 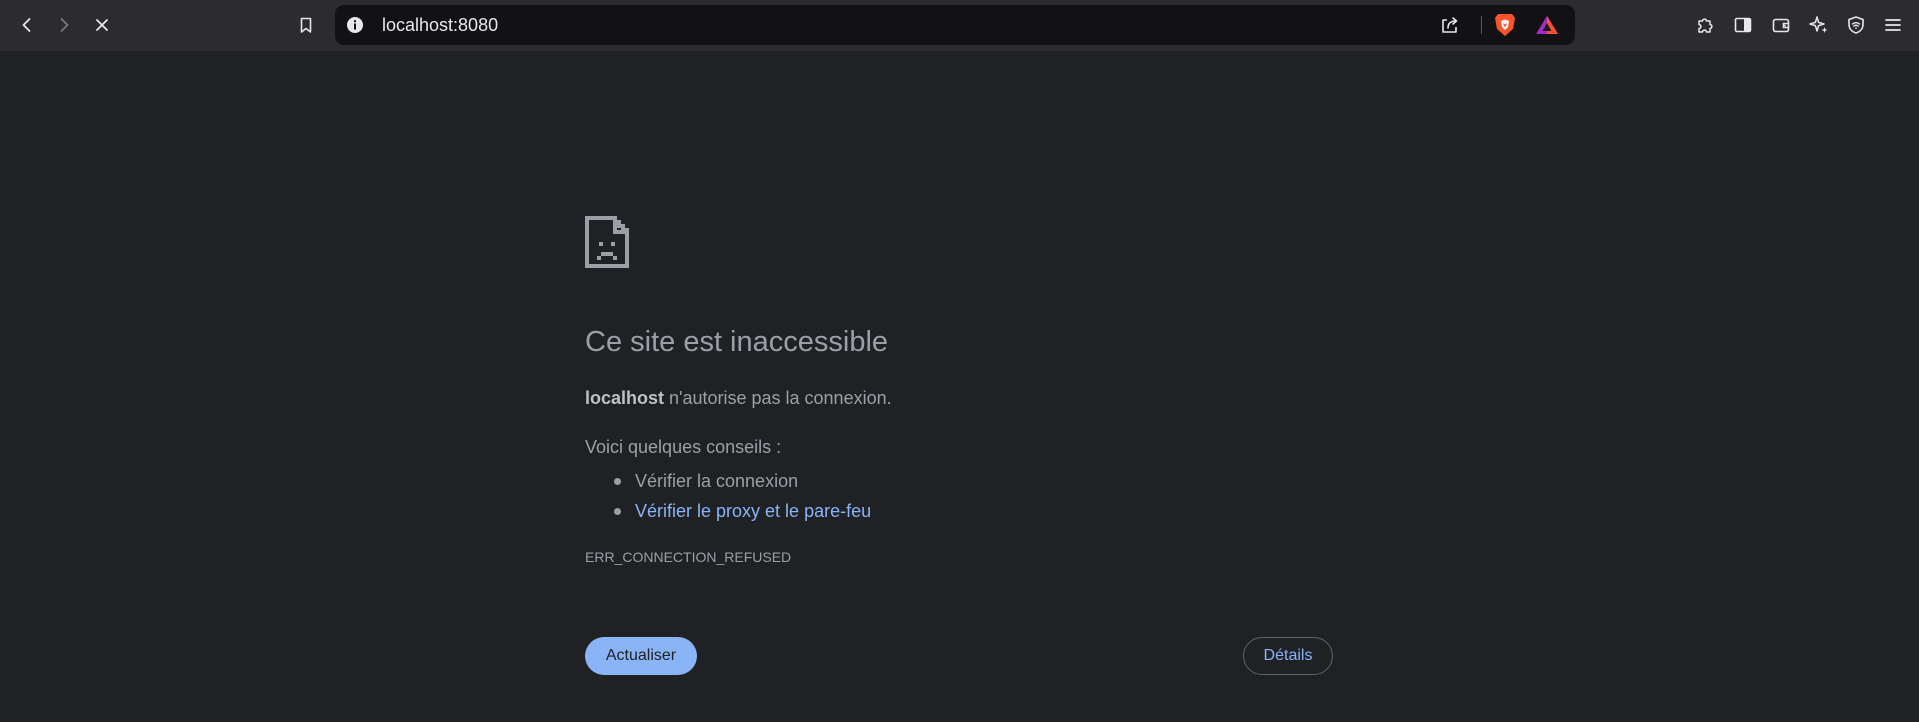 I want to click on menu-button, so click(x=1893, y=25).